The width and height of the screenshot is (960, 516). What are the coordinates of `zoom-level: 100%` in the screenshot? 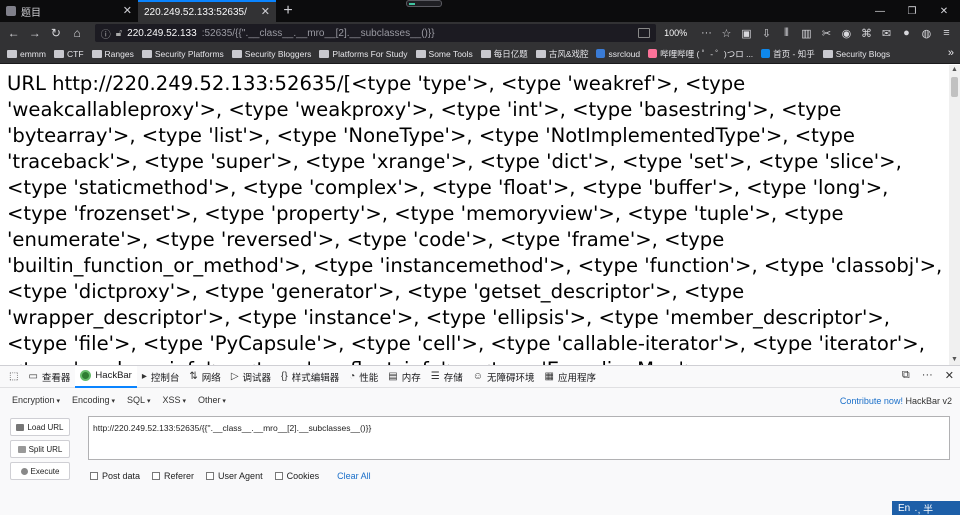 It's located at (676, 33).